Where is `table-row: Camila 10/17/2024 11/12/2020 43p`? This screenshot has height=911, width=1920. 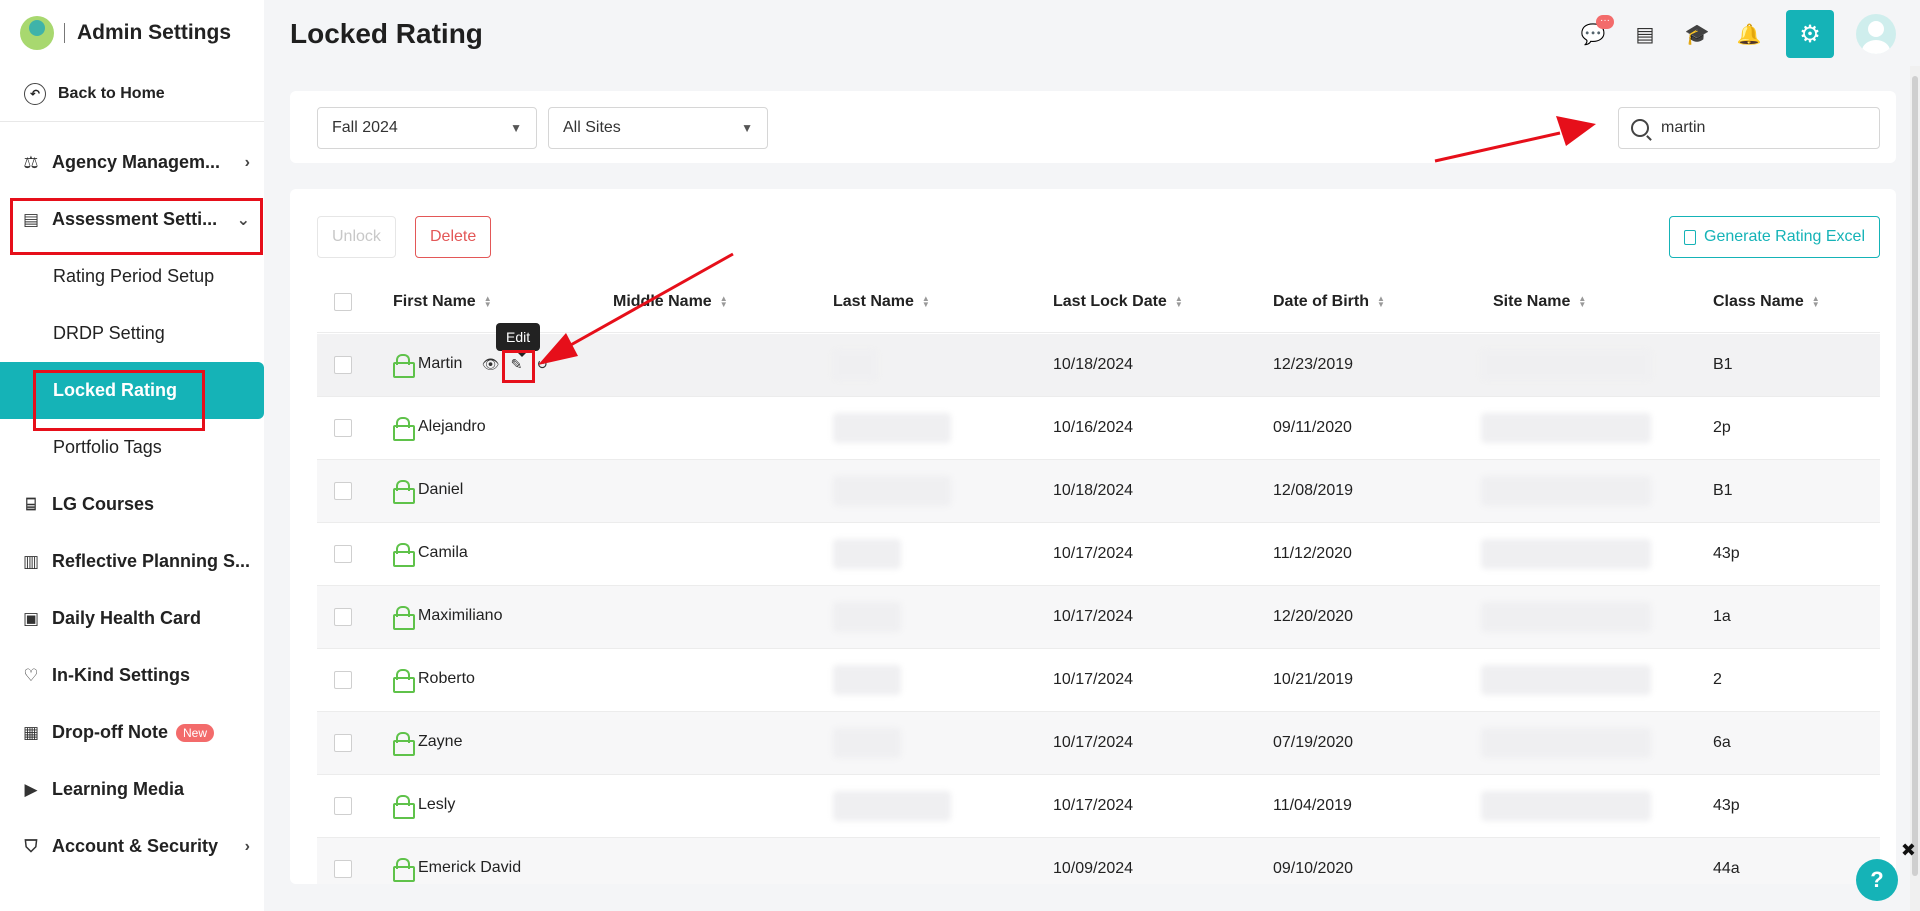 table-row: Camila 10/17/2024 11/12/2020 43p is located at coordinates (1098, 554).